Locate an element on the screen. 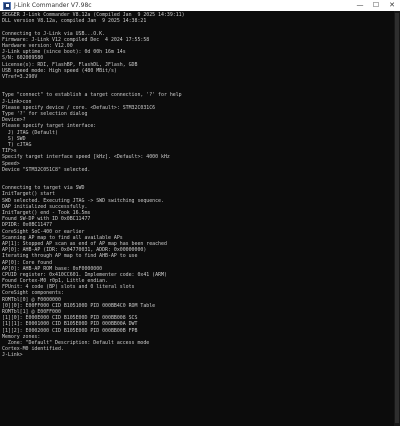  maximize-button: ☐ is located at coordinates (376, 5).